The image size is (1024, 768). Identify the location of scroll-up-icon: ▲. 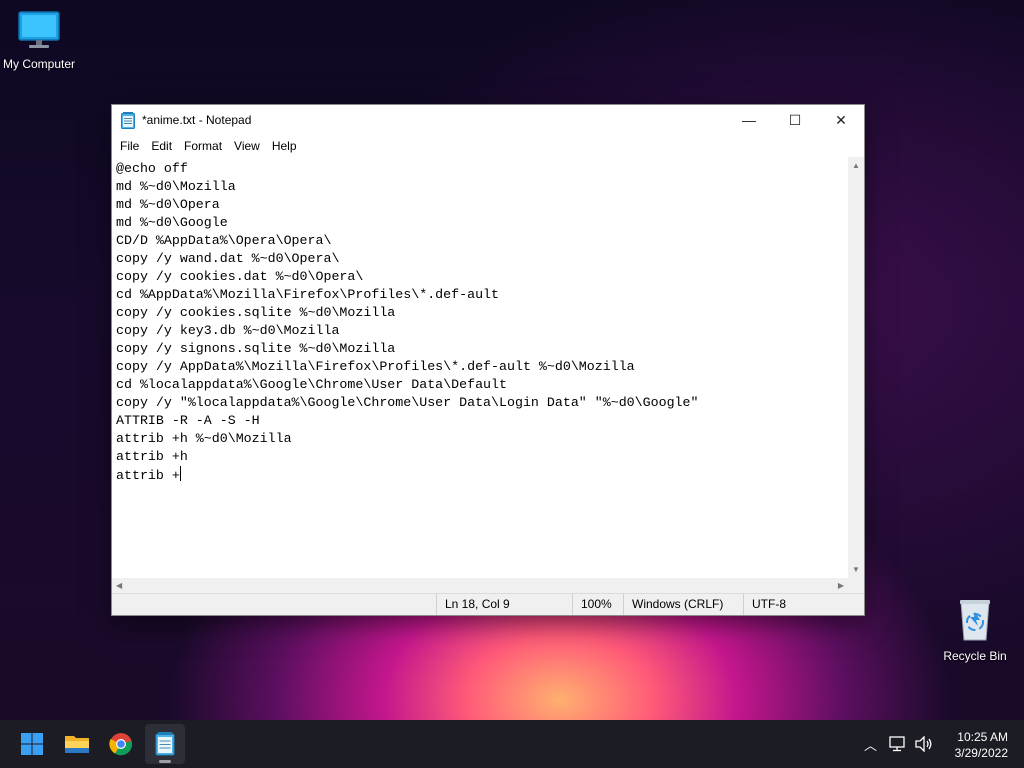
(856, 165).